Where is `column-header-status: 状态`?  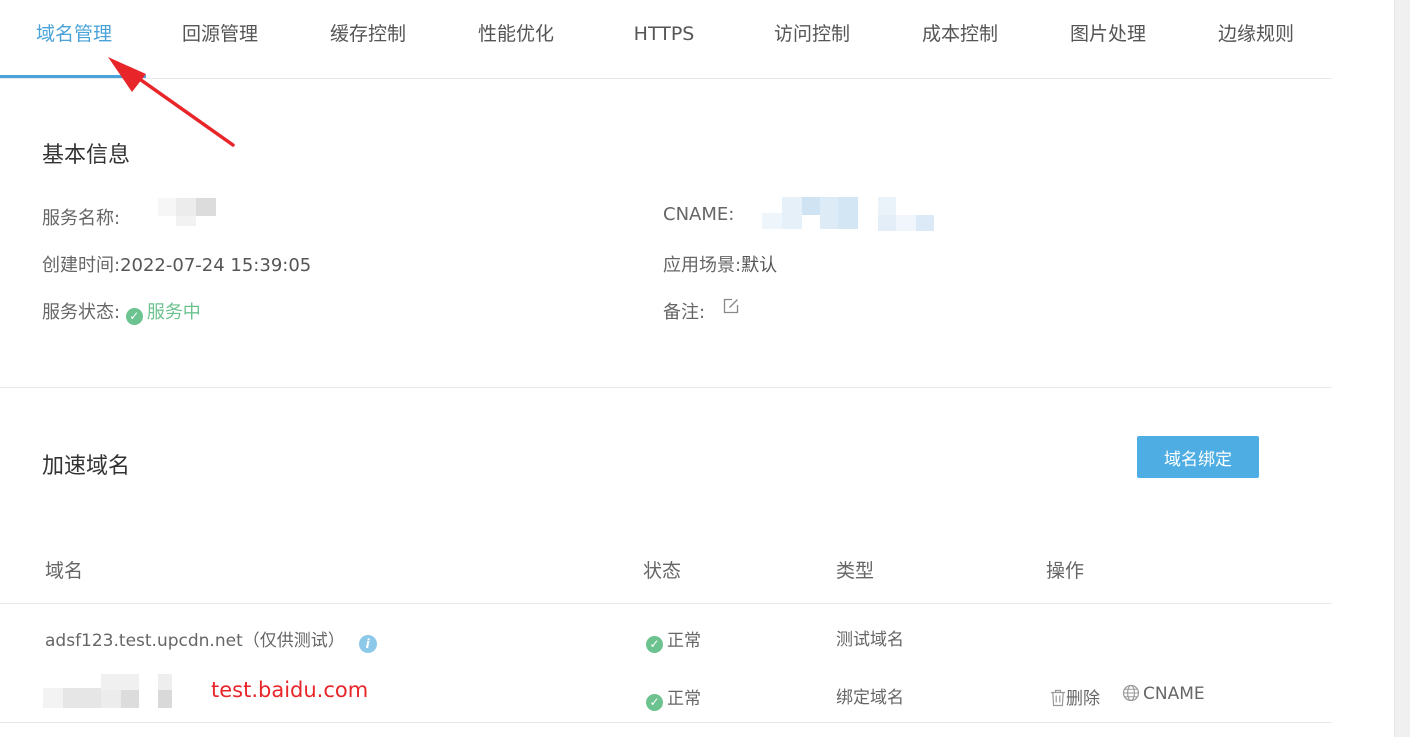
column-header-status: 状态 is located at coordinates (662, 571).